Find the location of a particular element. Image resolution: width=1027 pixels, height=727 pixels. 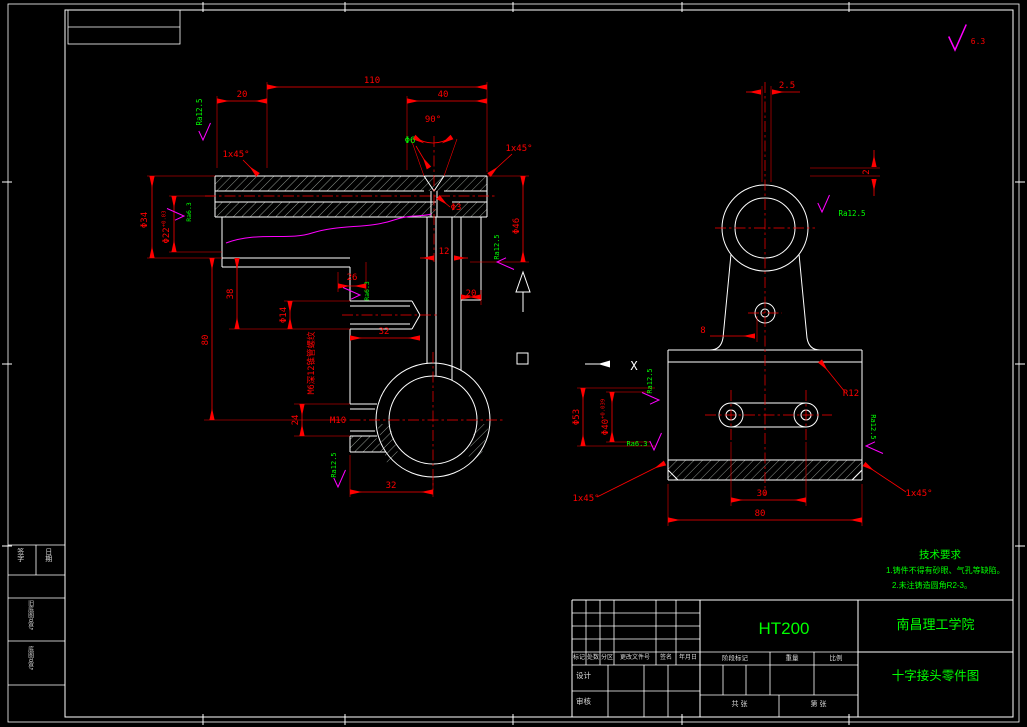

dimension-label: Φ46 is located at coordinates (517, 226).